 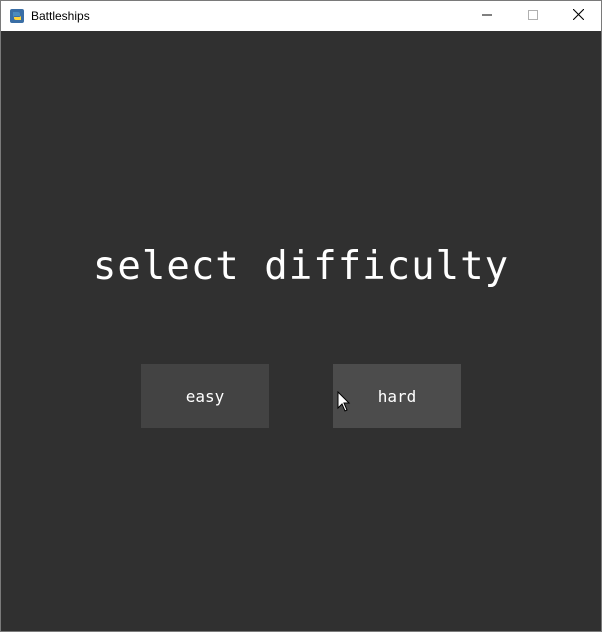 I want to click on maximize-icon, so click(x=533, y=16).